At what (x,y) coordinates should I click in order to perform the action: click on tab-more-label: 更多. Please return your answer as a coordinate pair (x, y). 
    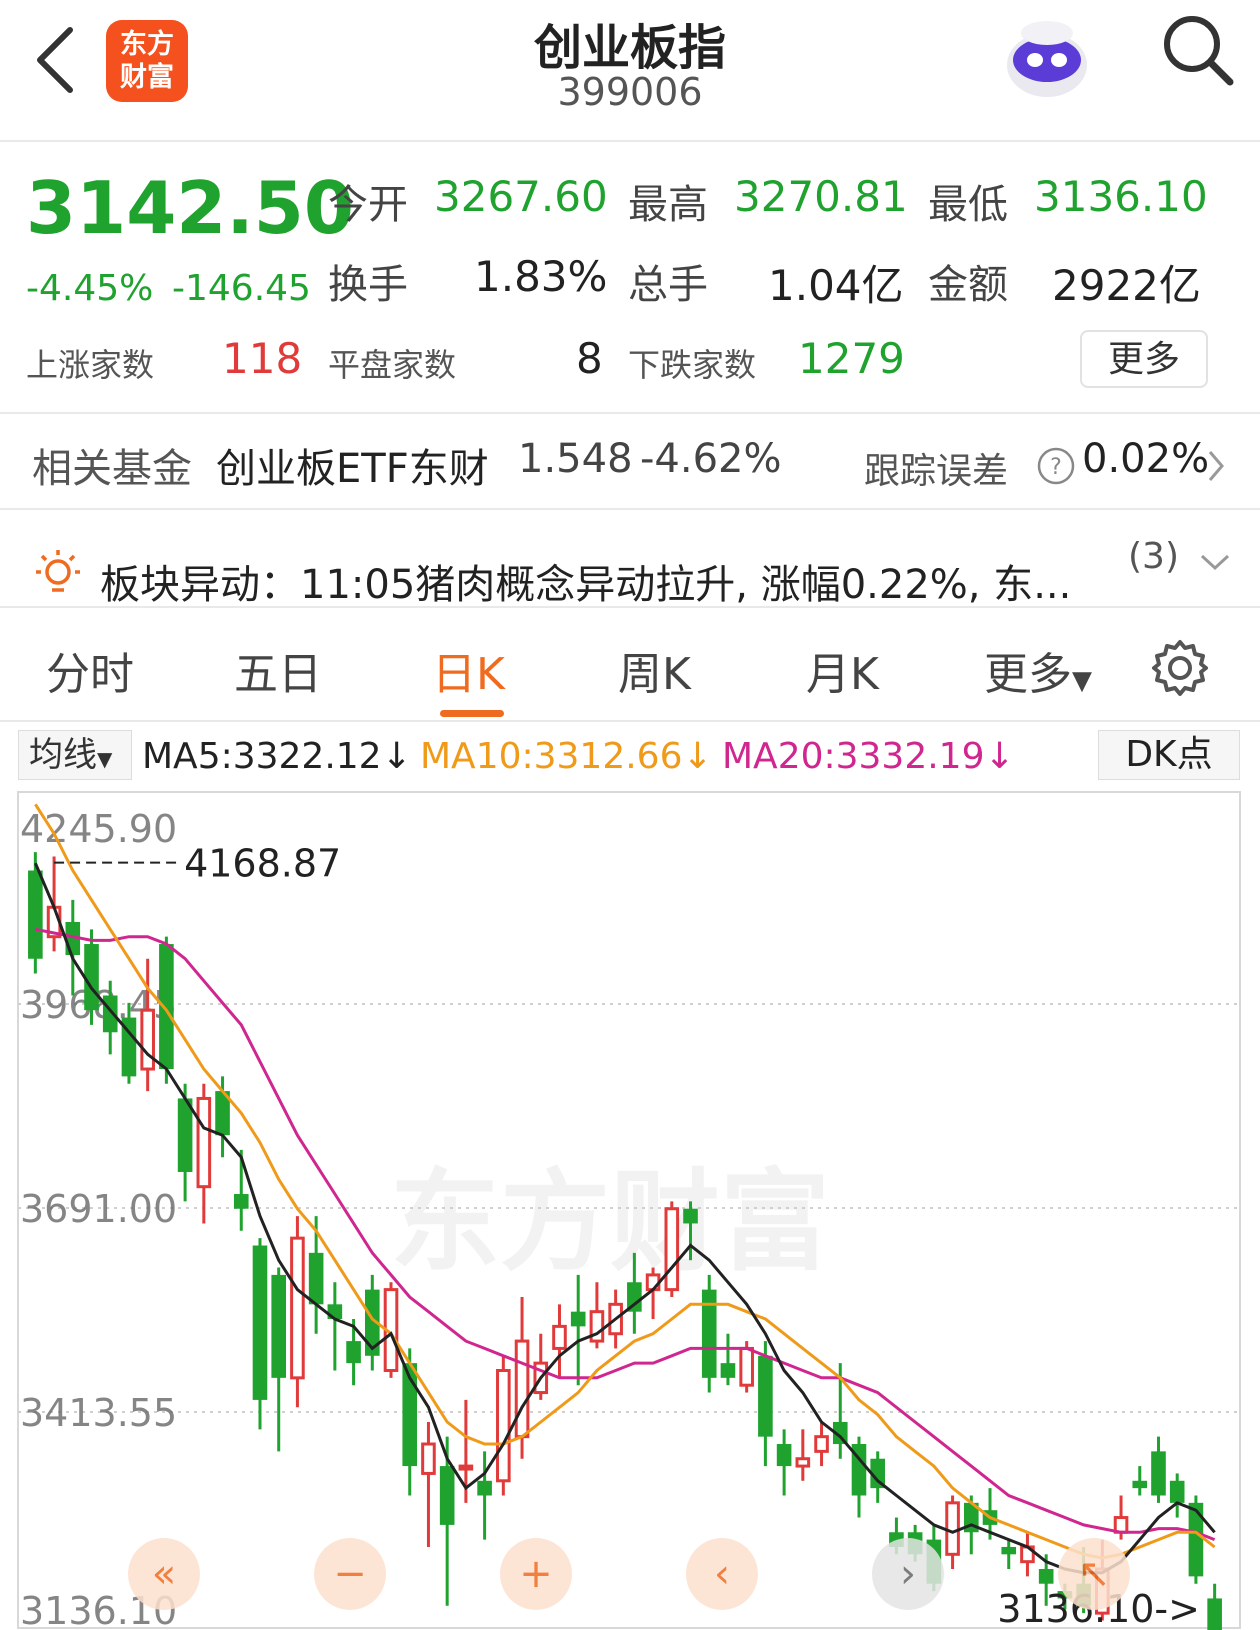
    Looking at the image, I should click on (1028, 674).